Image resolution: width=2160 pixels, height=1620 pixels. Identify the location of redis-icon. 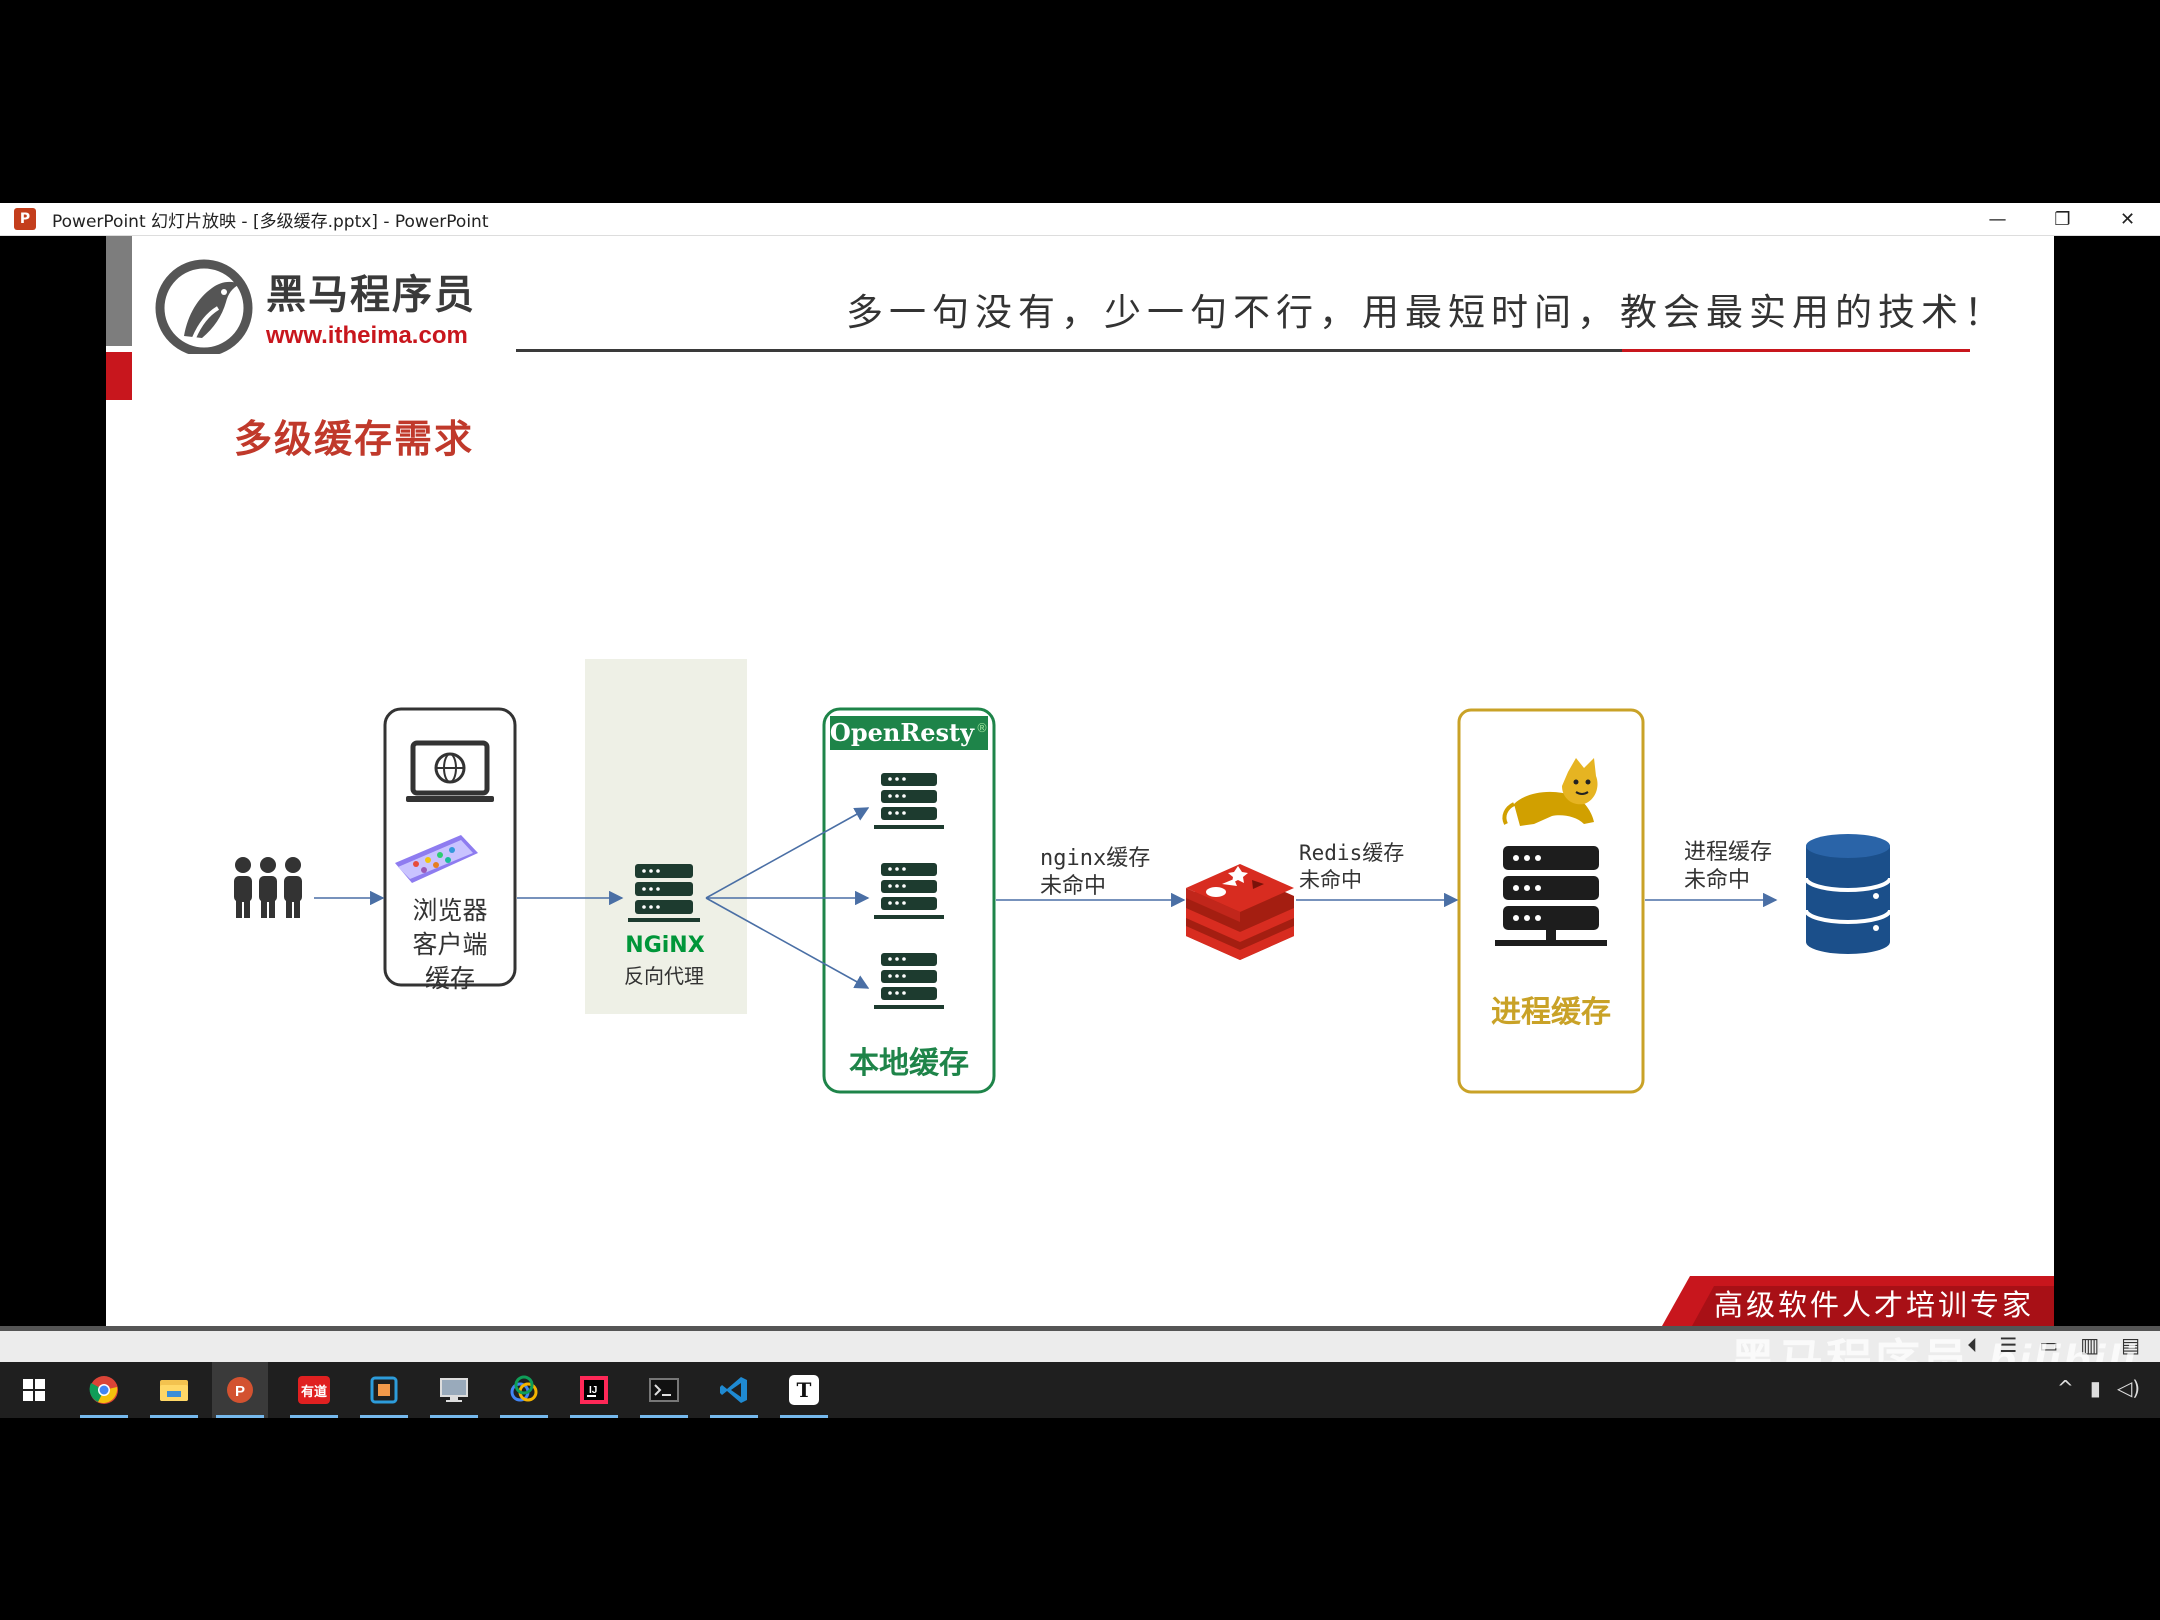
(1240, 912).